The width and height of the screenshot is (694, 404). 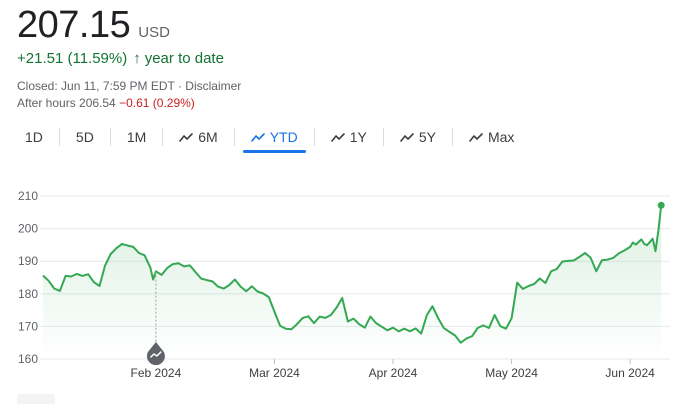 I want to click on range-tabs: 1D 5D 1M 6M YTD 1Y 5Y Max, so click(x=269, y=141).